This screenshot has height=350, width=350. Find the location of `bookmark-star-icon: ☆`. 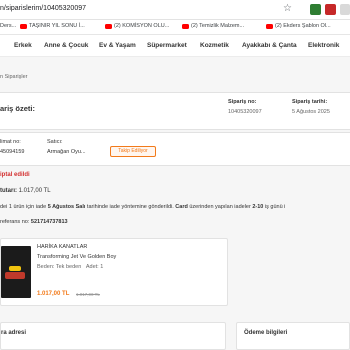

bookmark-star-icon: ☆ is located at coordinates (287, 8).